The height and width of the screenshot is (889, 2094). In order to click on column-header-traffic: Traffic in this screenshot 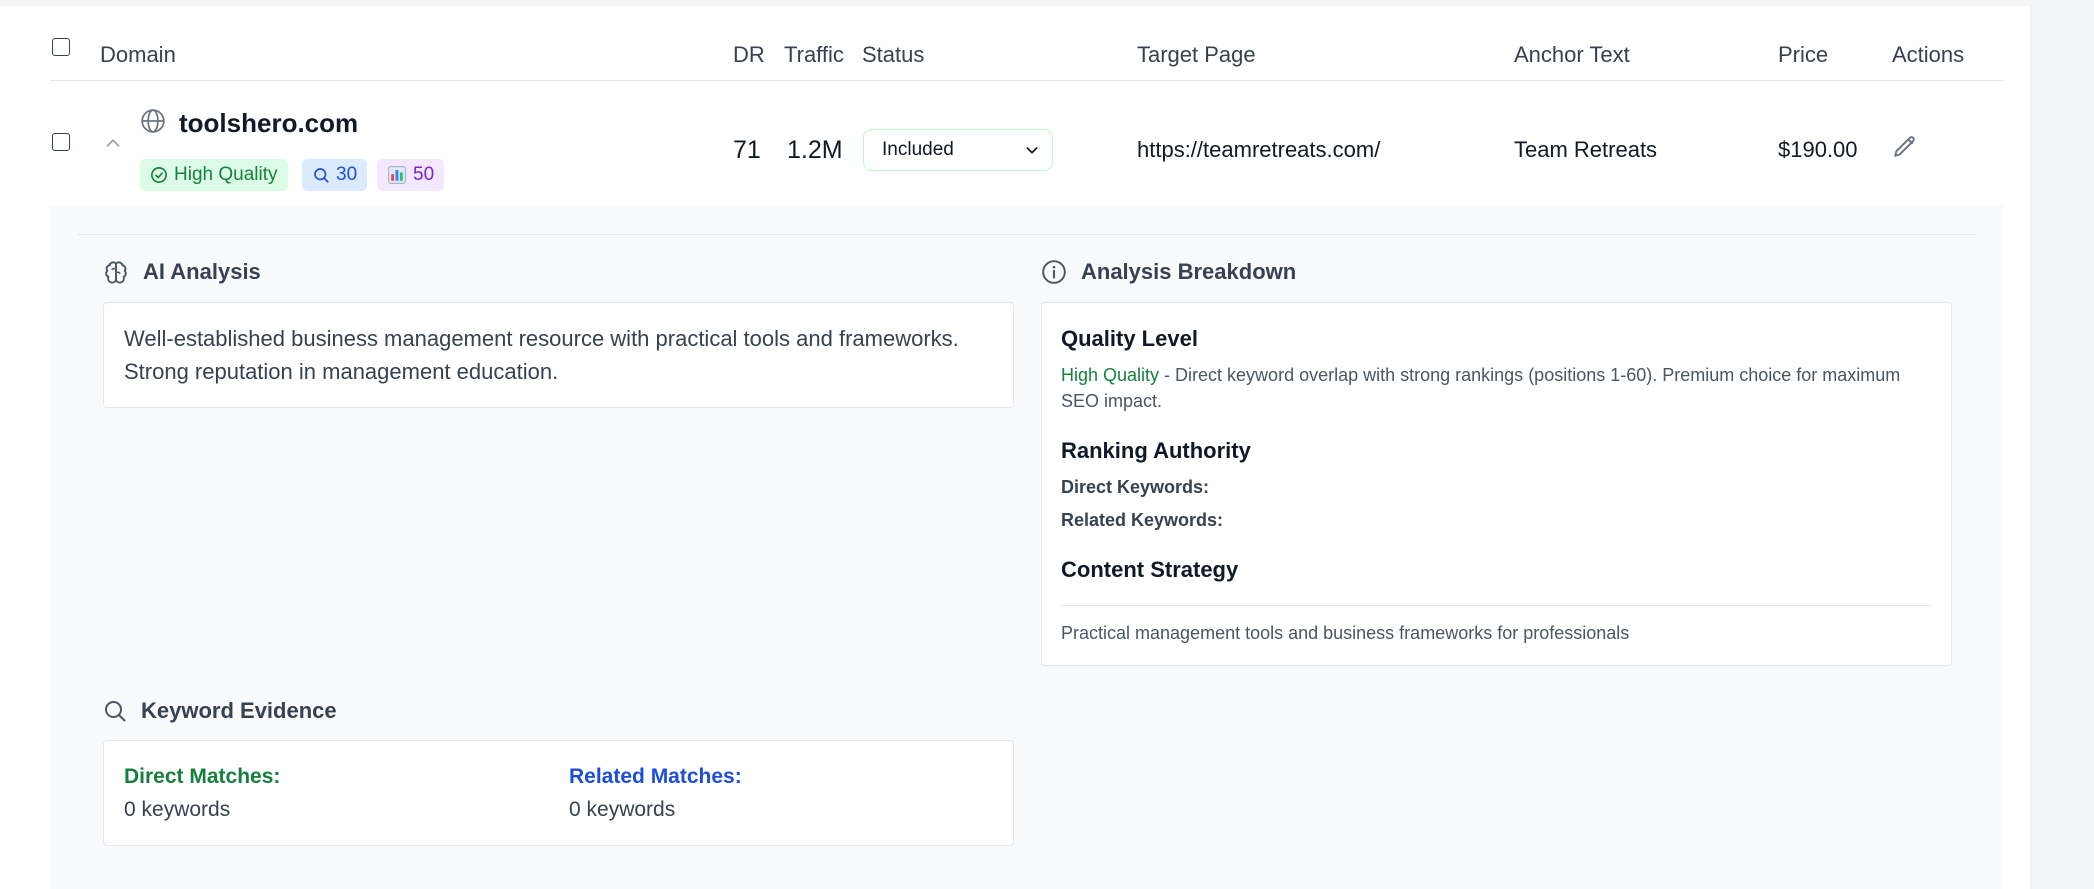, I will do `click(814, 55)`.